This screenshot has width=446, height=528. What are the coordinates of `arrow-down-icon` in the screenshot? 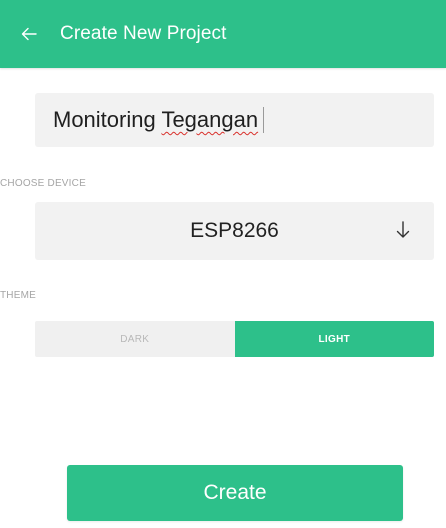 It's located at (403, 230).